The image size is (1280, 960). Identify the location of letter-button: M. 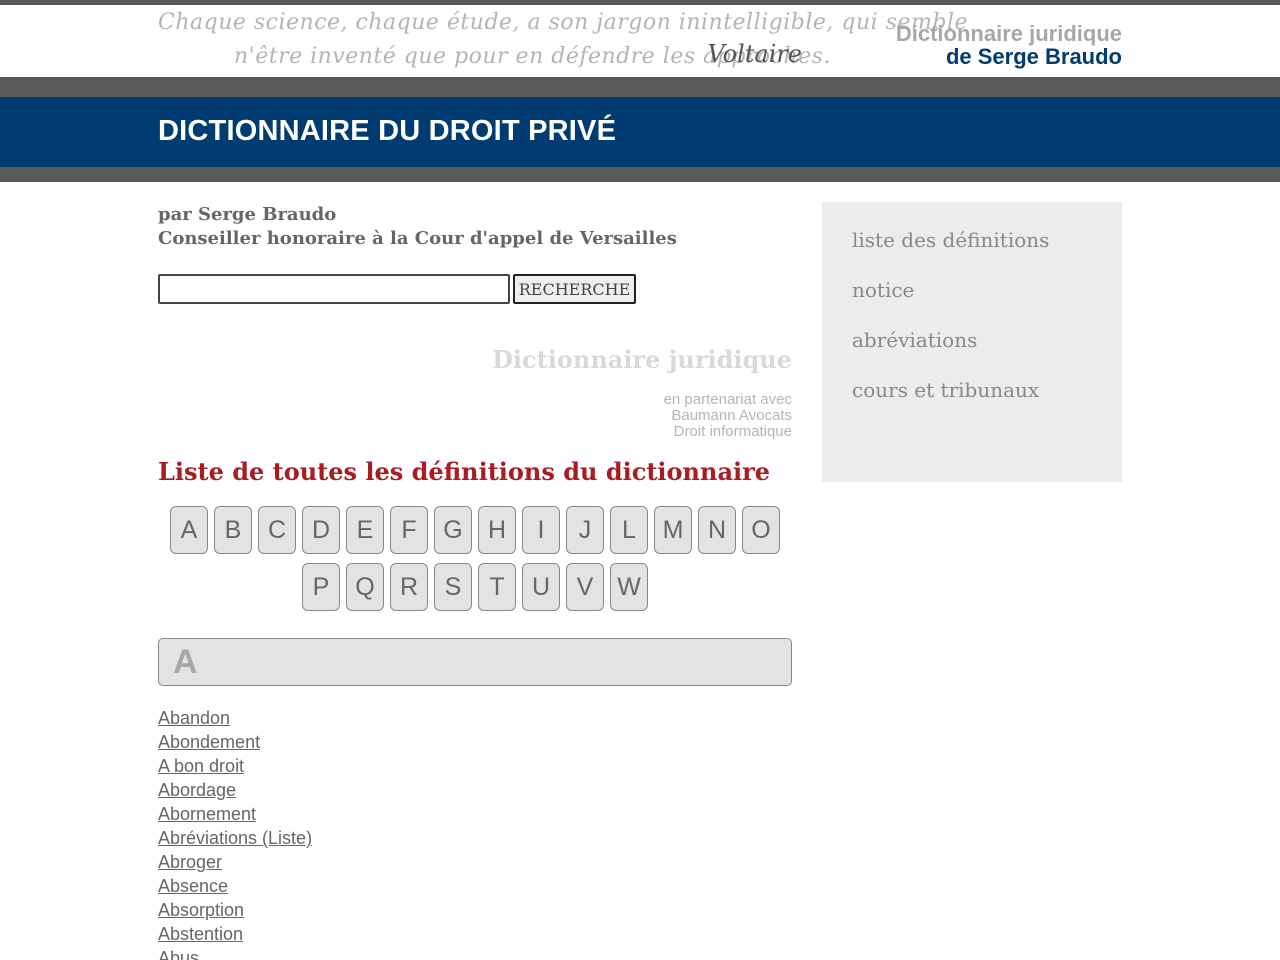
(673, 530).